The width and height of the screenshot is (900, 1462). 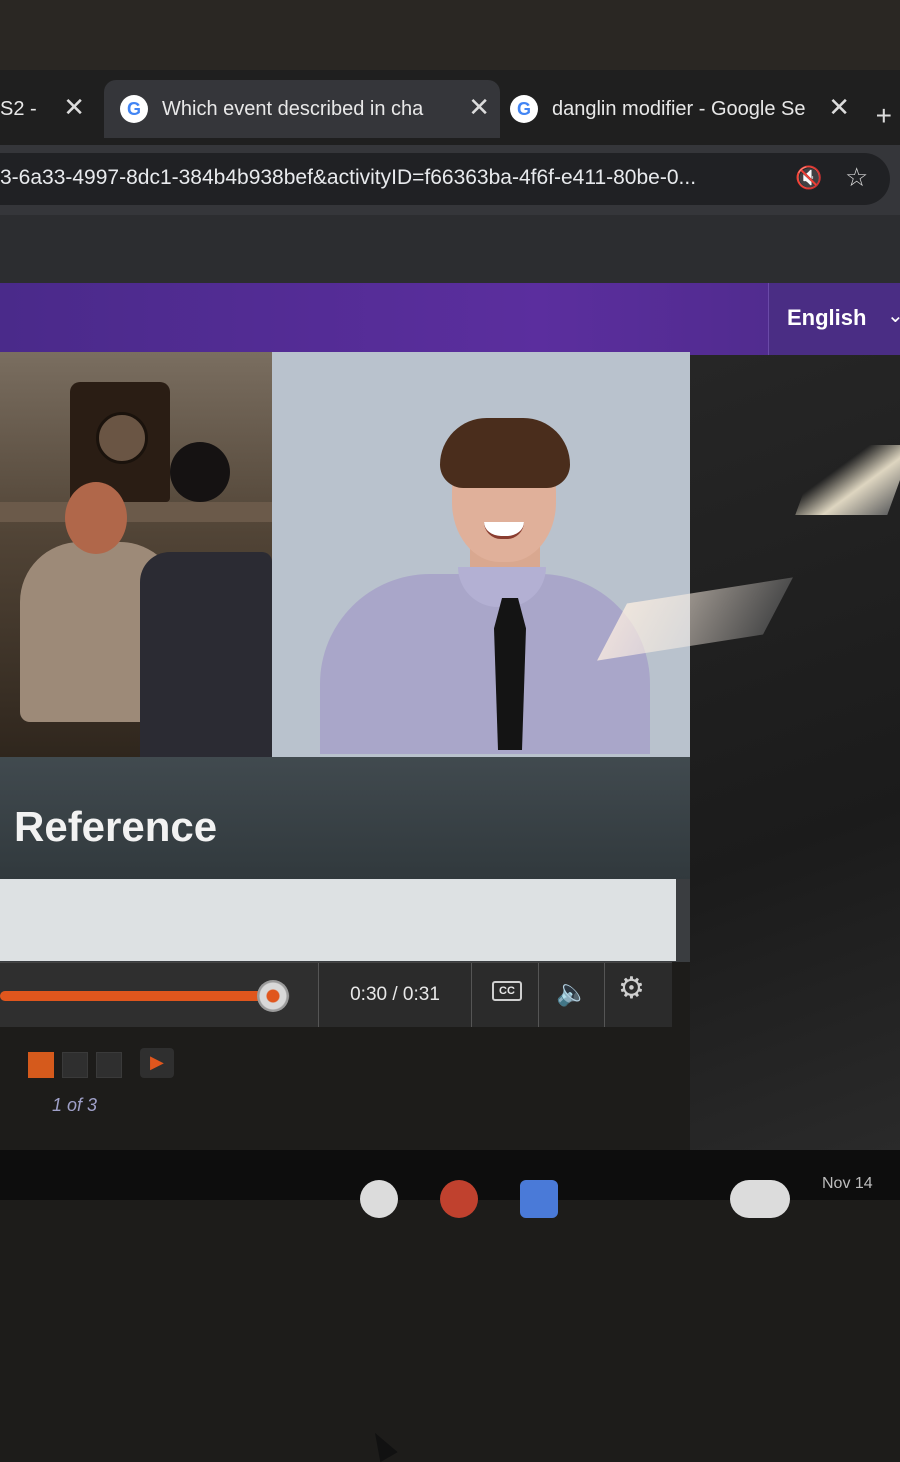 I want to click on cc-icon: CC, so click(x=507, y=991).